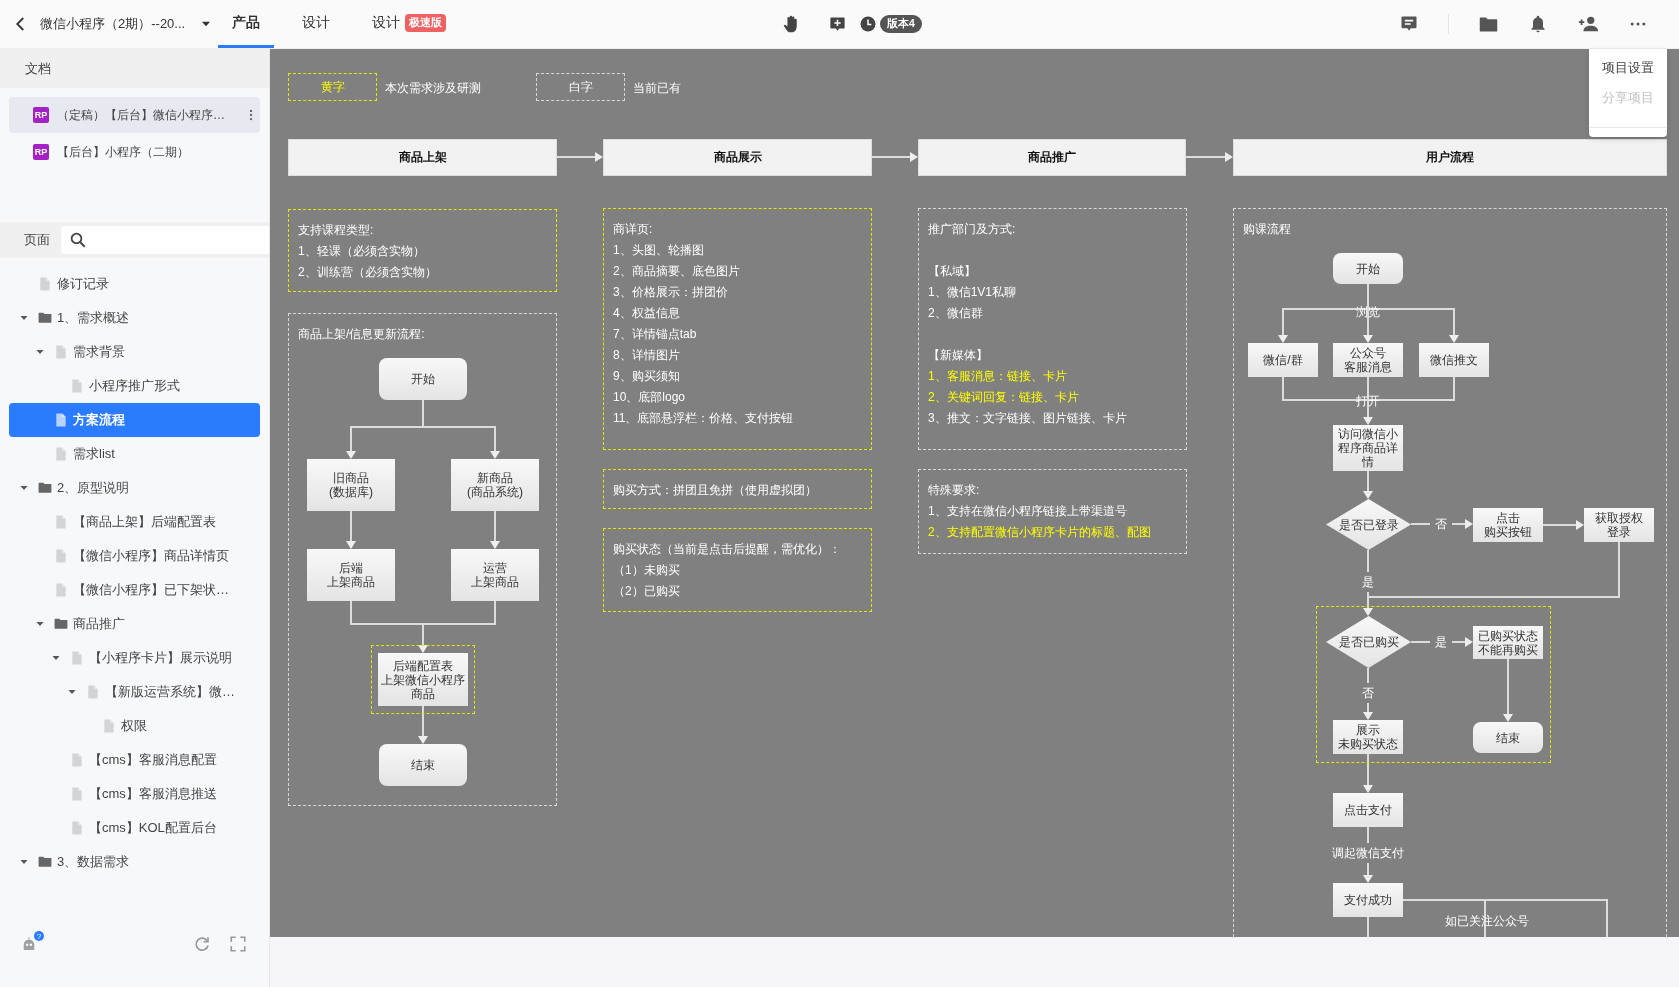 Image resolution: width=1679 pixels, height=987 pixels. Describe the element at coordinates (39, 936) in the screenshot. I see `help-badge: ?` at that location.